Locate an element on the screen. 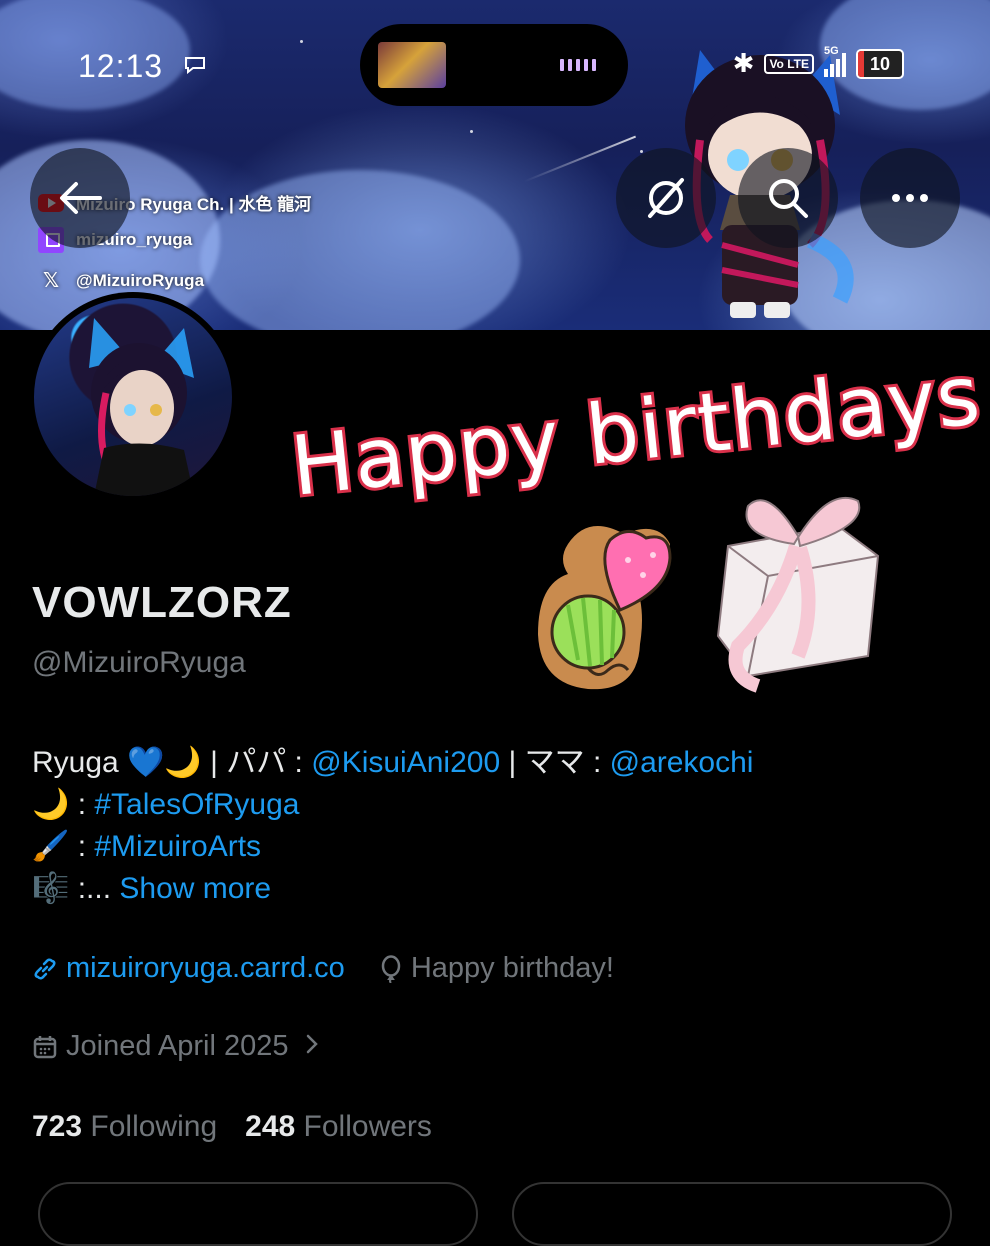 This screenshot has height=1246, width=990. search-button is located at coordinates (788, 198).